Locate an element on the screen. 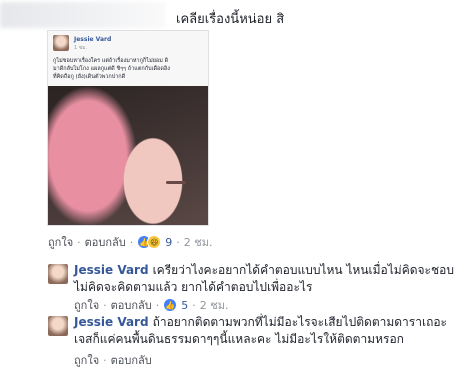 The width and height of the screenshot is (464, 369). shared-post-avatar is located at coordinates (61, 43).